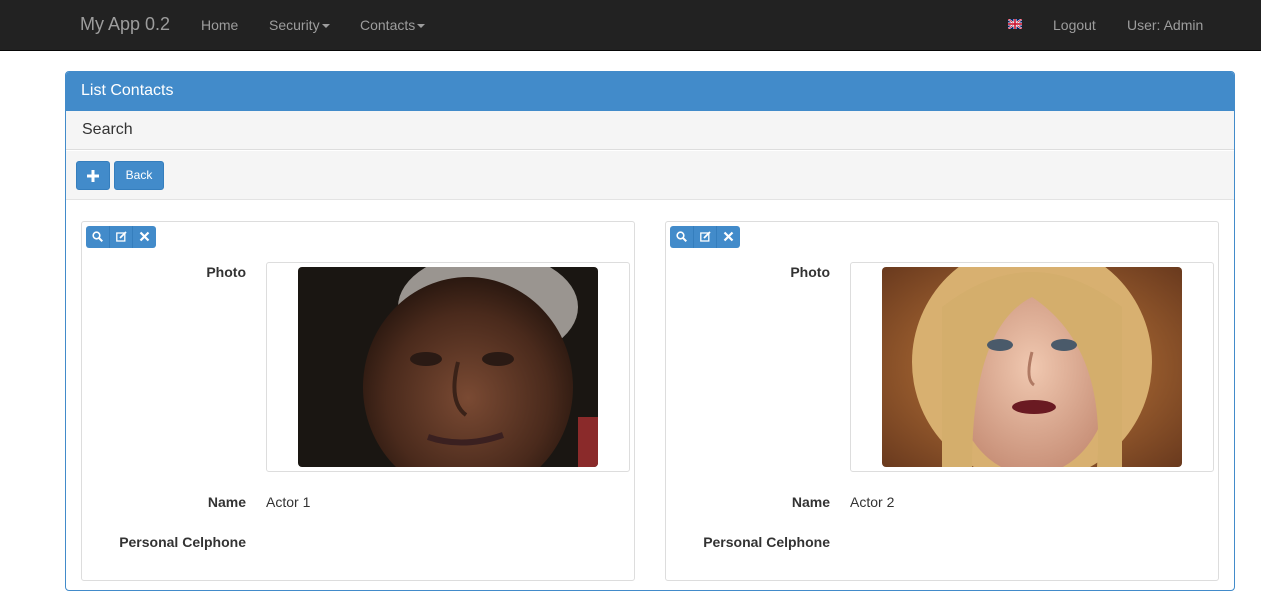  I want to click on plus-icon, so click(93, 176).